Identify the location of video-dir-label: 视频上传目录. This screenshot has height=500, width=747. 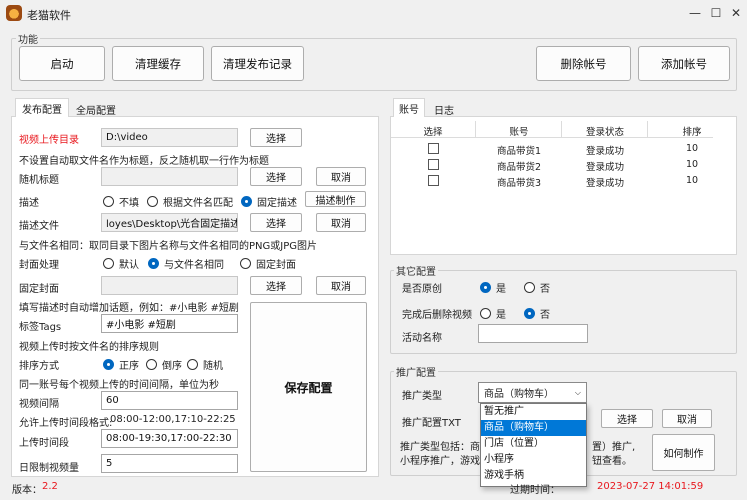
(49, 140).